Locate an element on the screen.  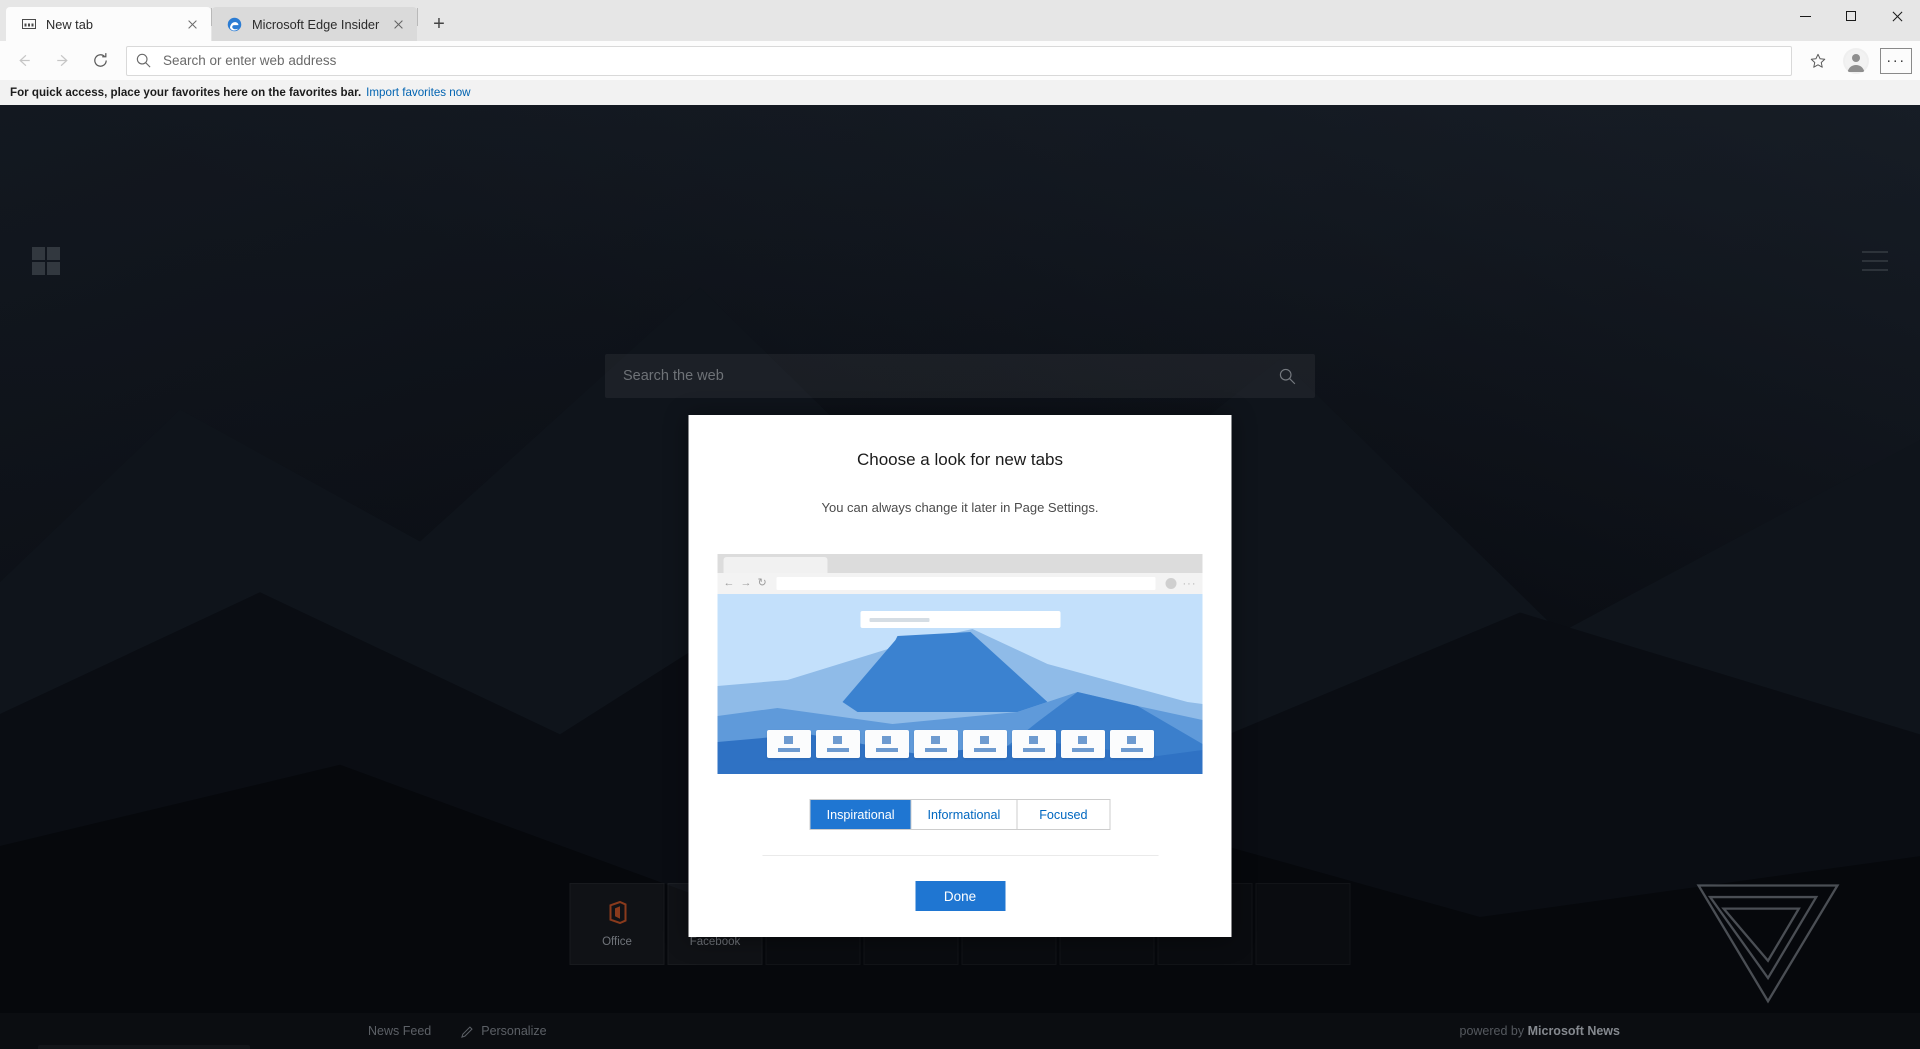
avatar is located at coordinates (1856, 60).